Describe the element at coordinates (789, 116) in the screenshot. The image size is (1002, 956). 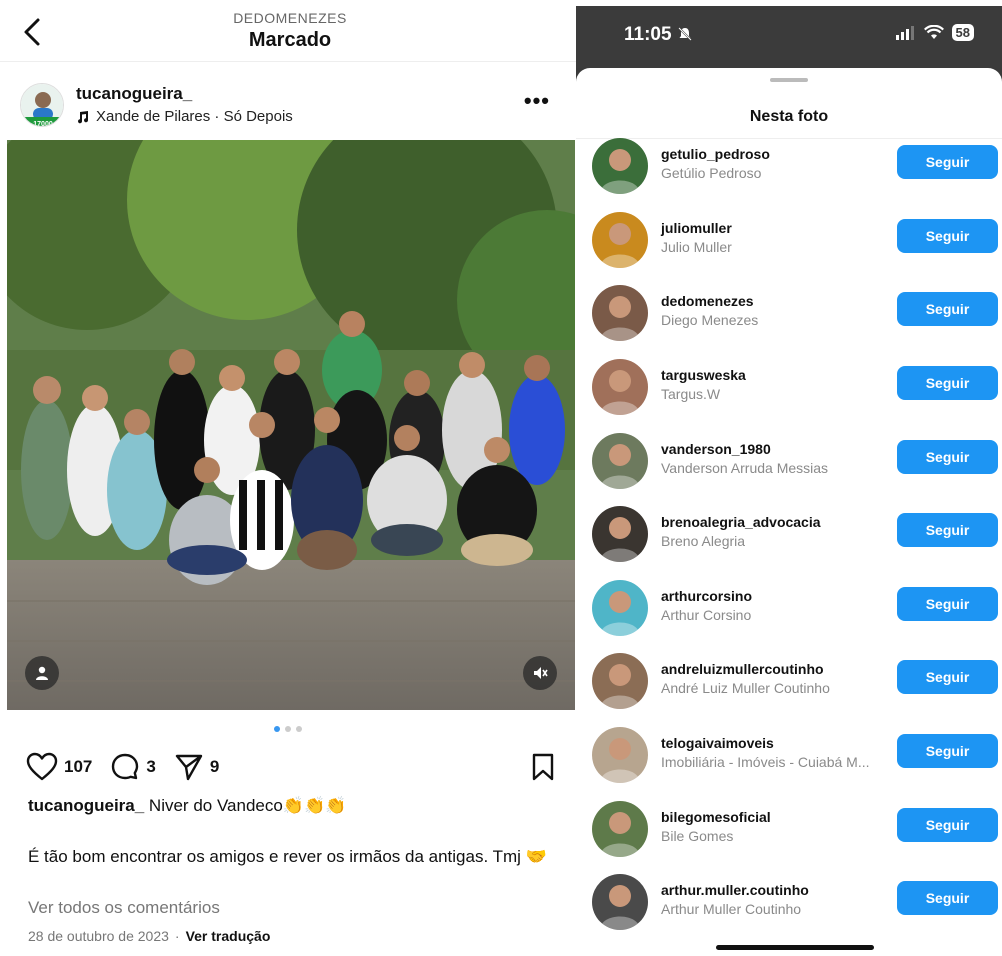
I see `sheet-title: Nesta foto` at that location.